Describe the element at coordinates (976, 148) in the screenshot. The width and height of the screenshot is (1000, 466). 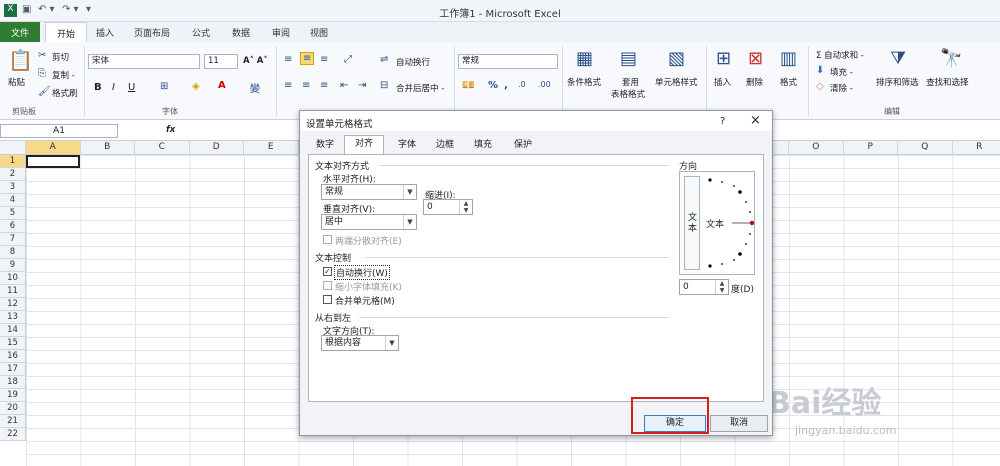
I see `column-header: R` at that location.